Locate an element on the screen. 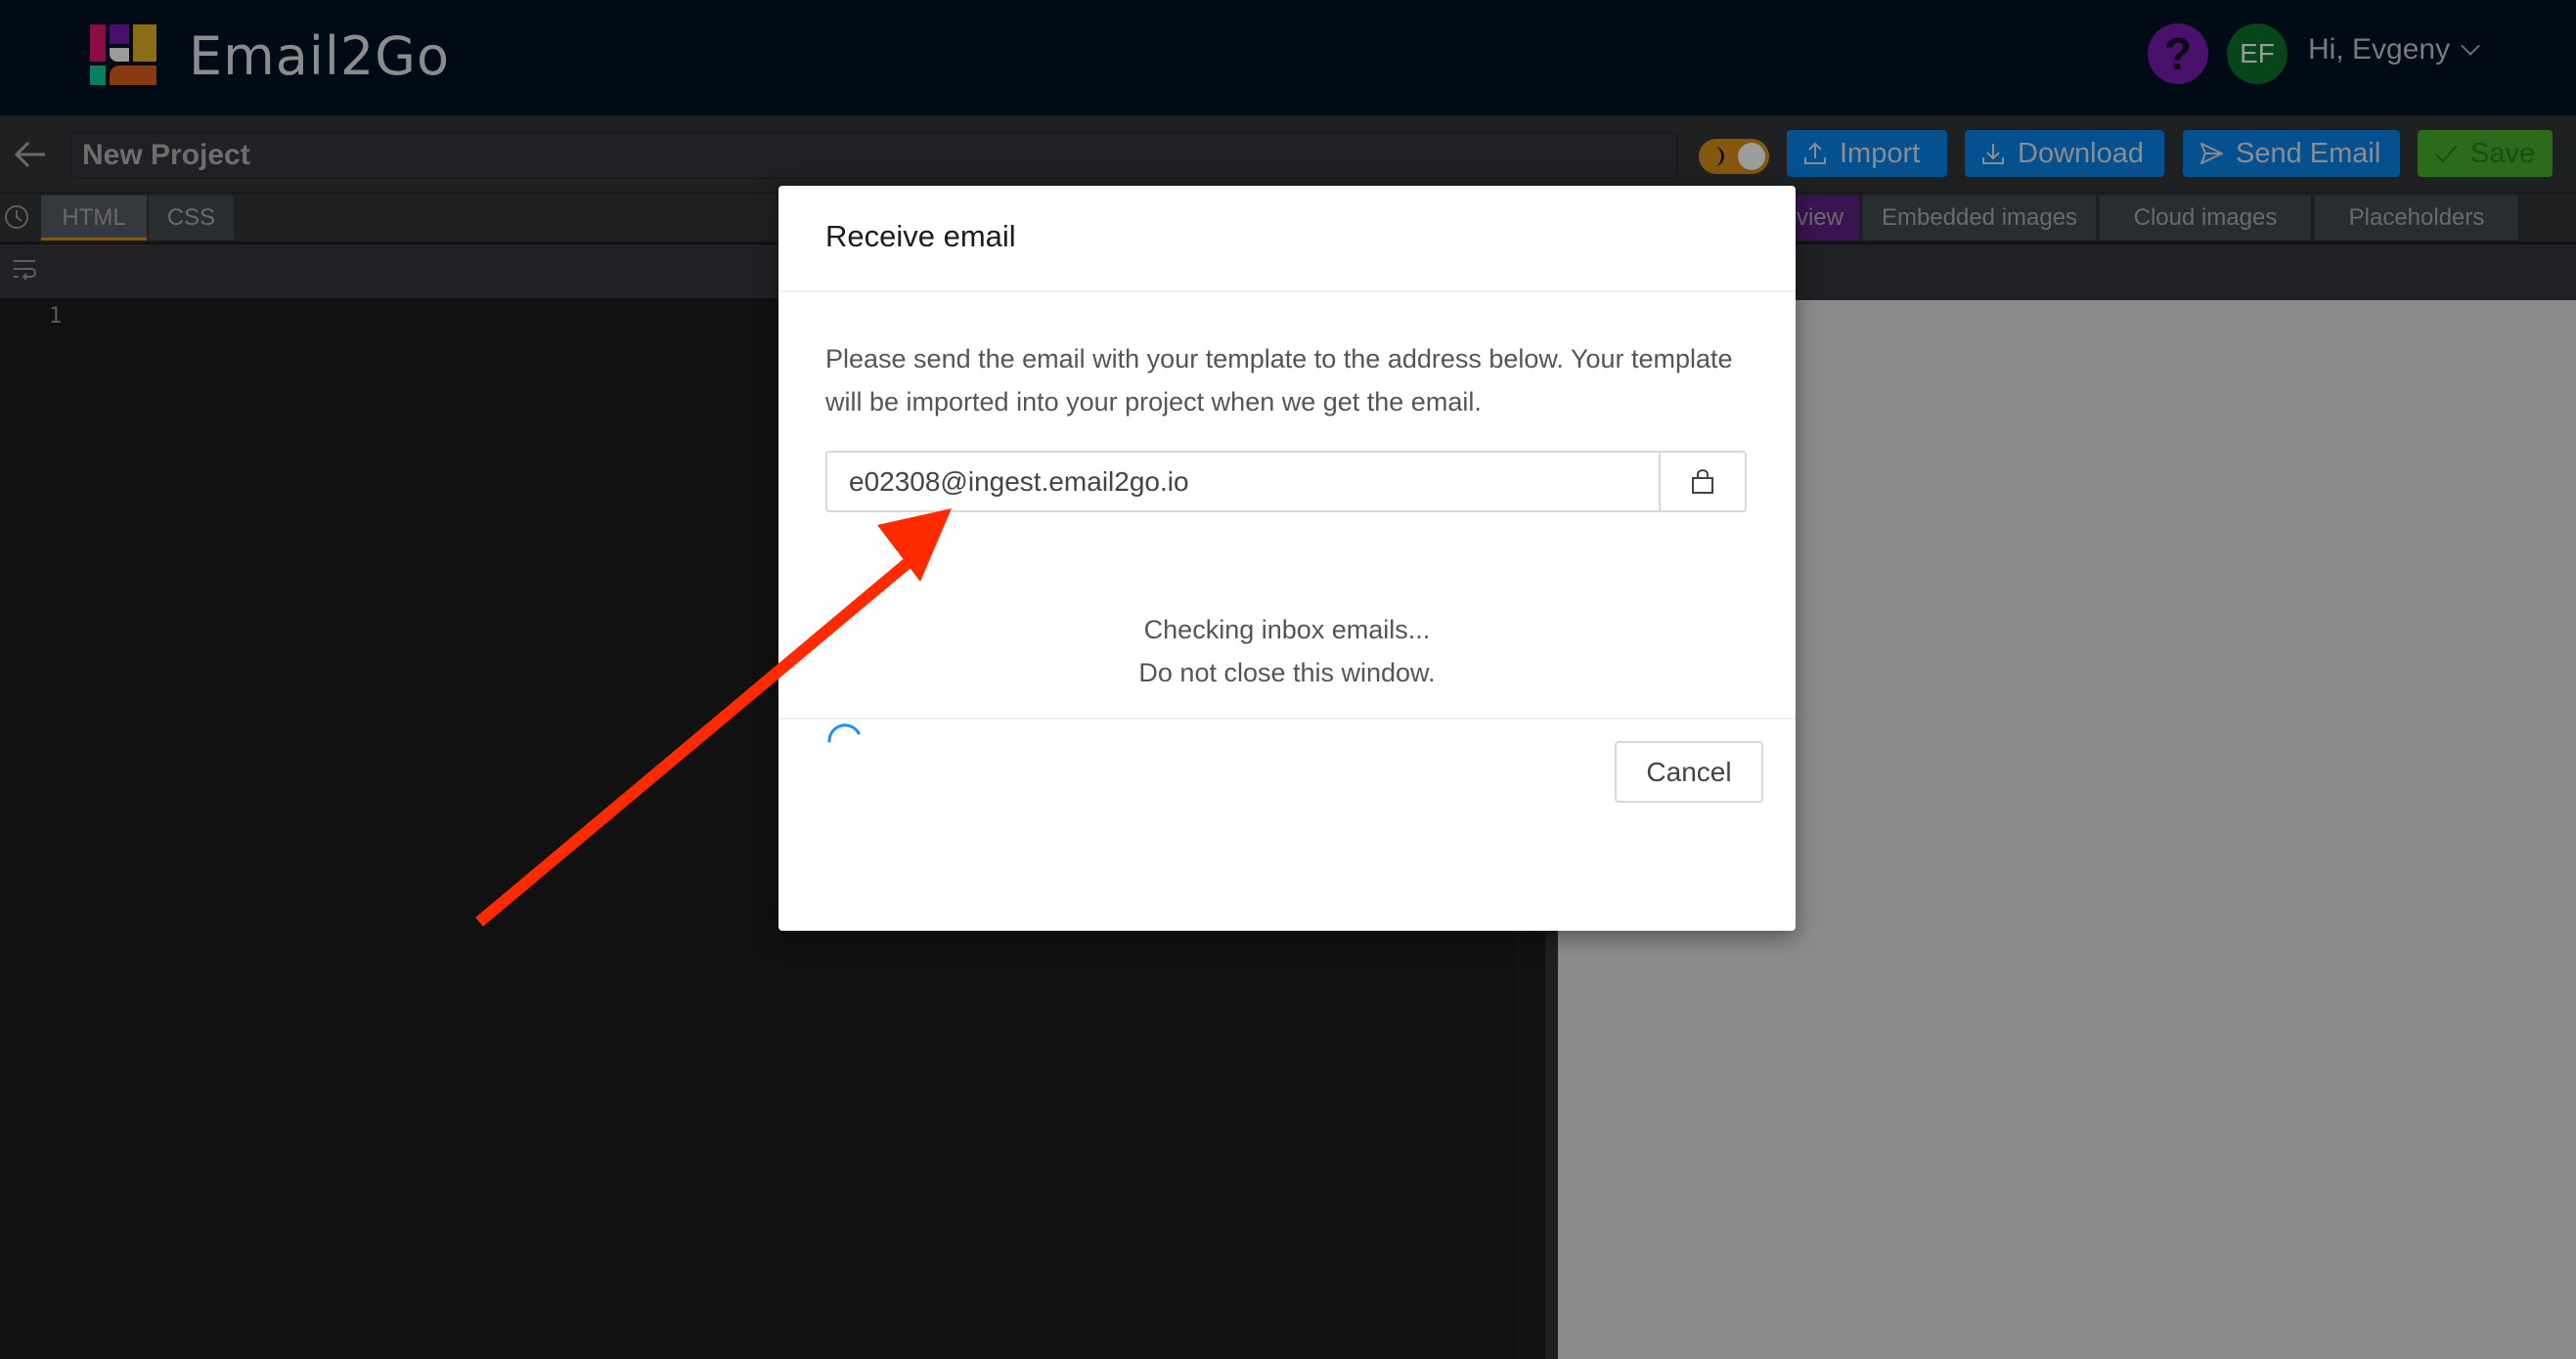 The height and width of the screenshot is (1359, 2576). address-field-group is located at coordinates (1286, 481).